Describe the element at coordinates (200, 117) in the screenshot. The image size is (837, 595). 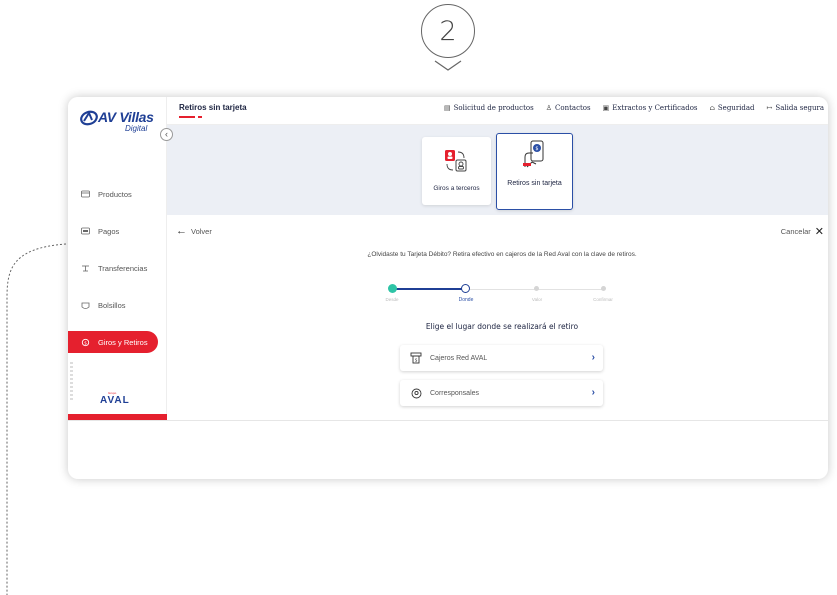
I see `title-underline-dot` at that location.